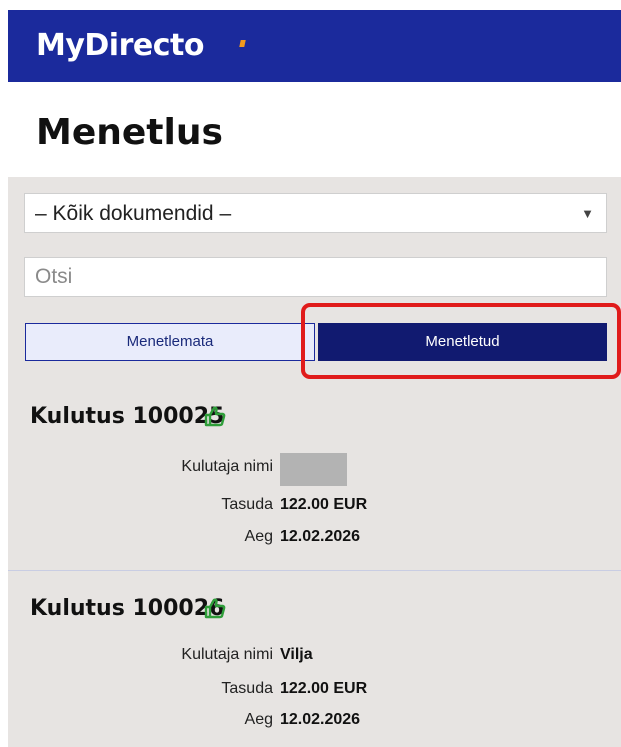 This screenshot has height=747, width=621. Describe the element at coordinates (314, 129) in the screenshot. I see `title-bar: Menetlus` at that location.